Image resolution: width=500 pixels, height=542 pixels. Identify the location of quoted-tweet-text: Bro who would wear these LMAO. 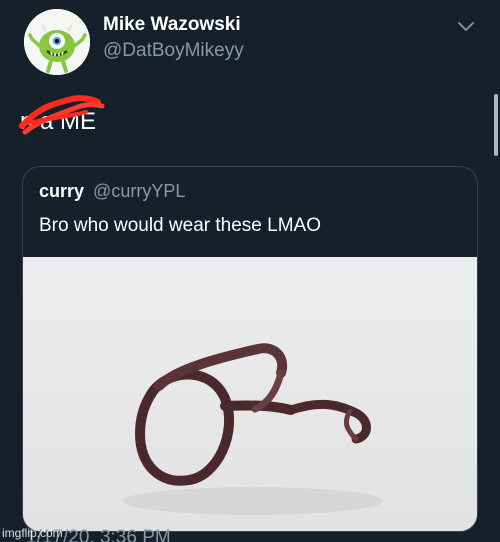
(180, 225).